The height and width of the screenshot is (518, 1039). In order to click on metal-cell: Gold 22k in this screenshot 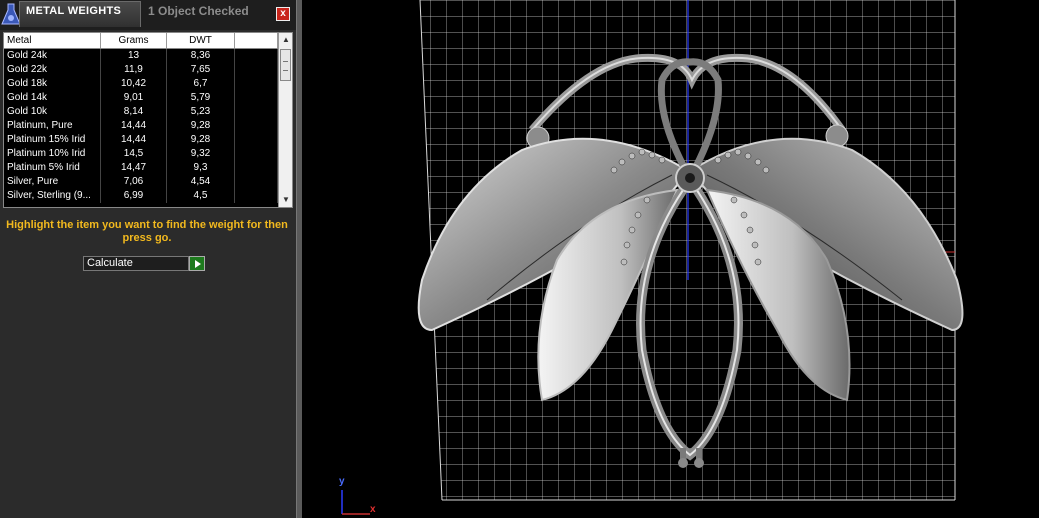, I will do `click(52, 70)`.